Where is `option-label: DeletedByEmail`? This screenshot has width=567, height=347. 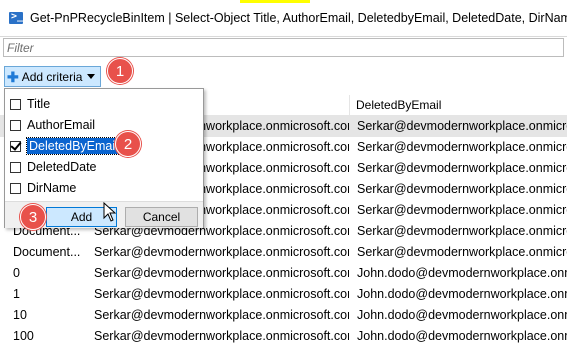 option-label: DeletedByEmail is located at coordinates (73, 146).